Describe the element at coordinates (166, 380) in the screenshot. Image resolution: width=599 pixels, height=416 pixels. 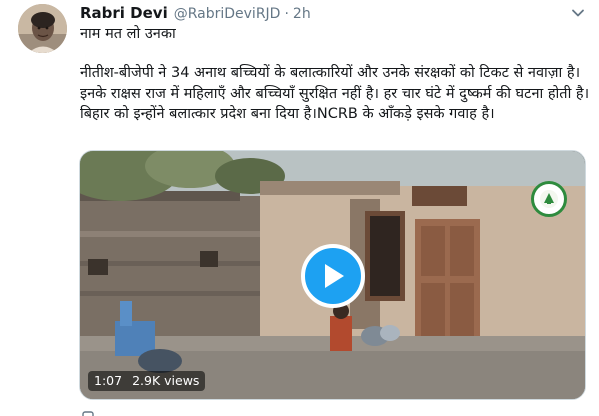
I see `video-views: 2.9K views` at that location.